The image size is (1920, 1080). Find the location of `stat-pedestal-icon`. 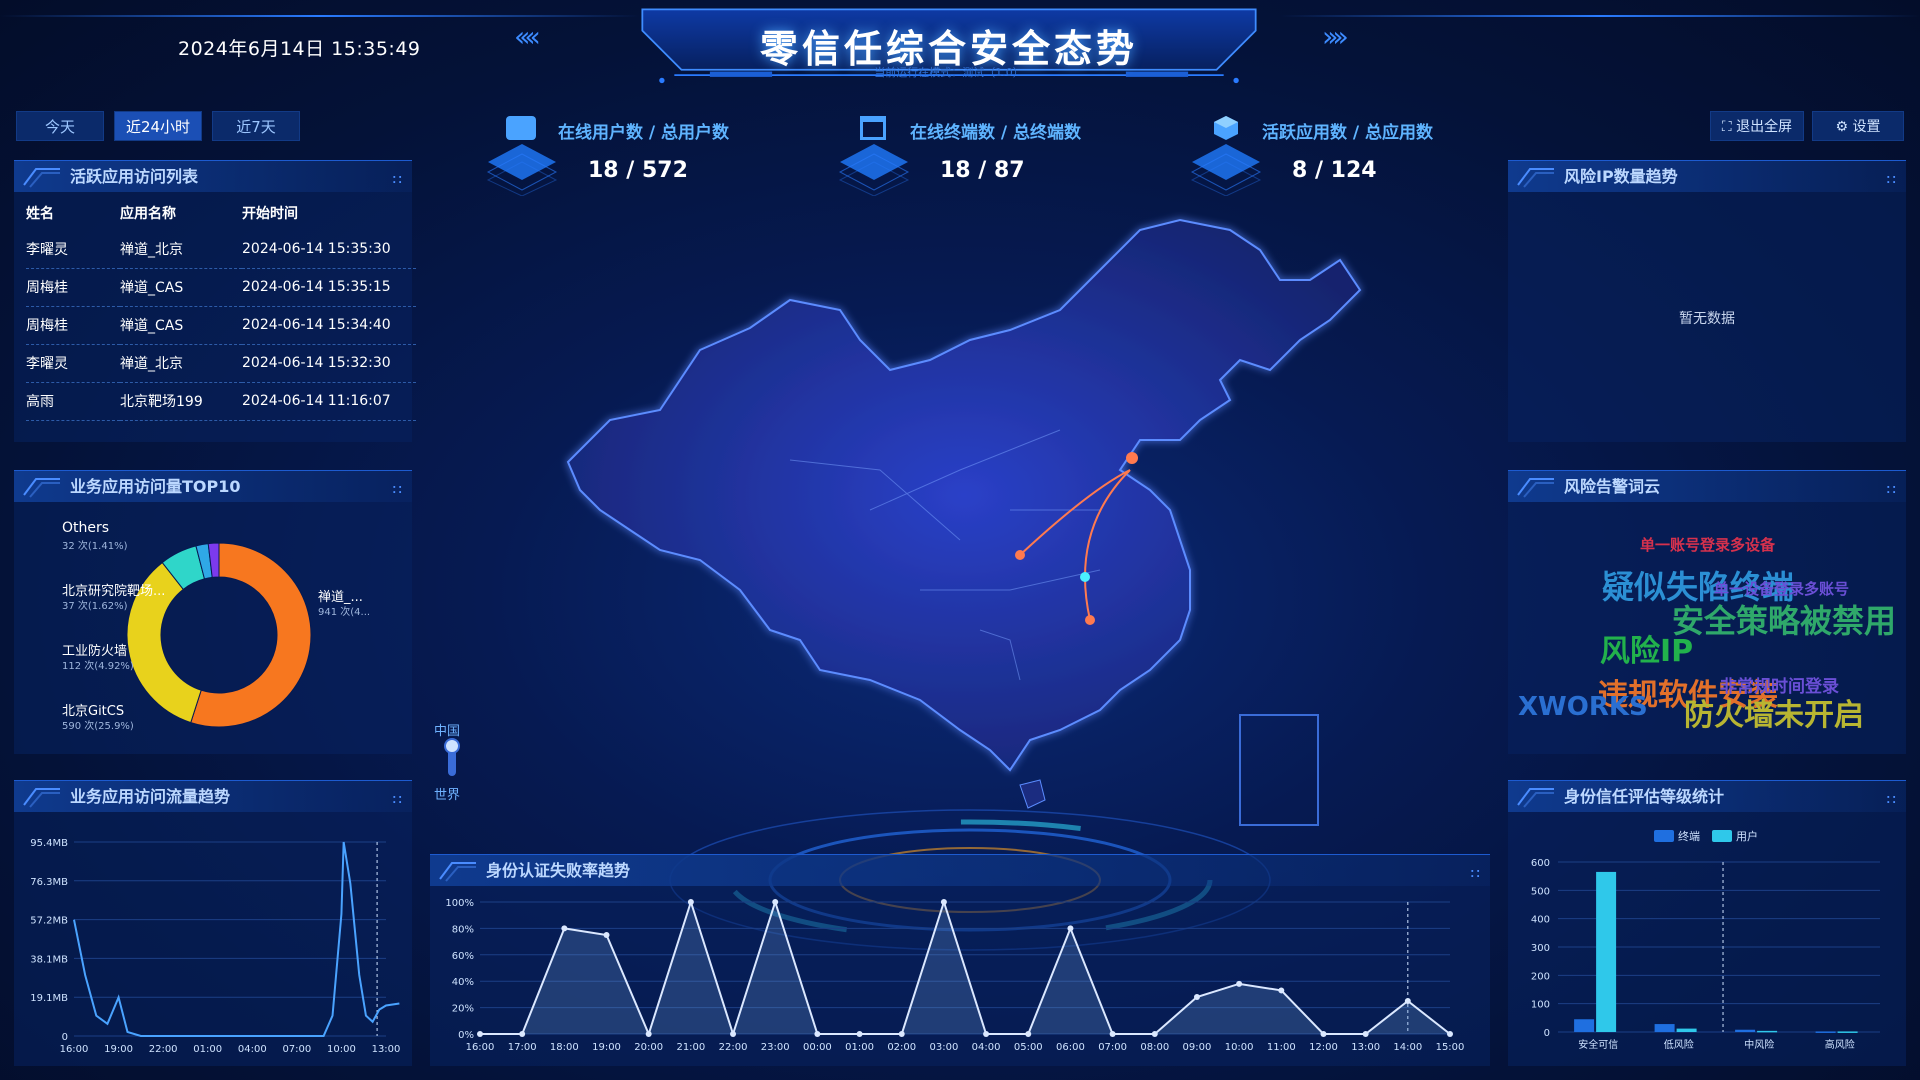

stat-pedestal-icon is located at coordinates (522, 170).